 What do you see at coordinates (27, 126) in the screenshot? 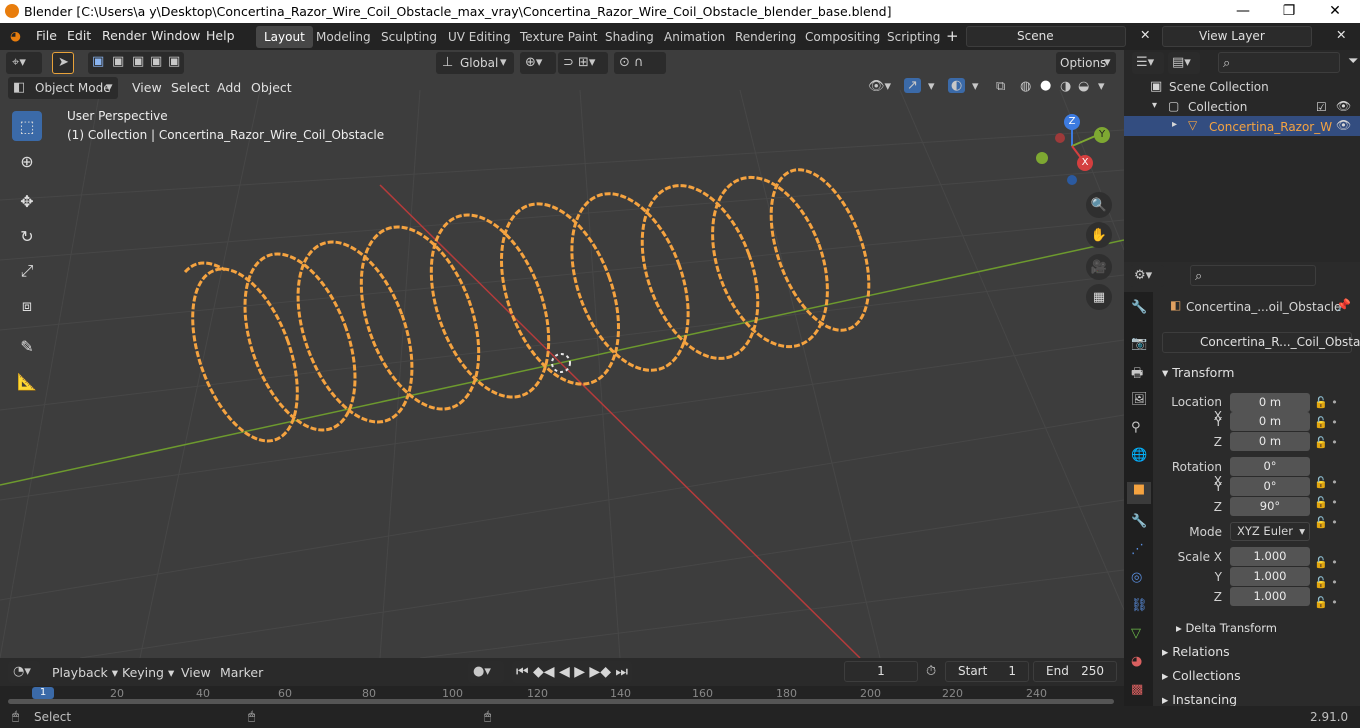
I see `select-box-tool-icon: ⬚` at bounding box center [27, 126].